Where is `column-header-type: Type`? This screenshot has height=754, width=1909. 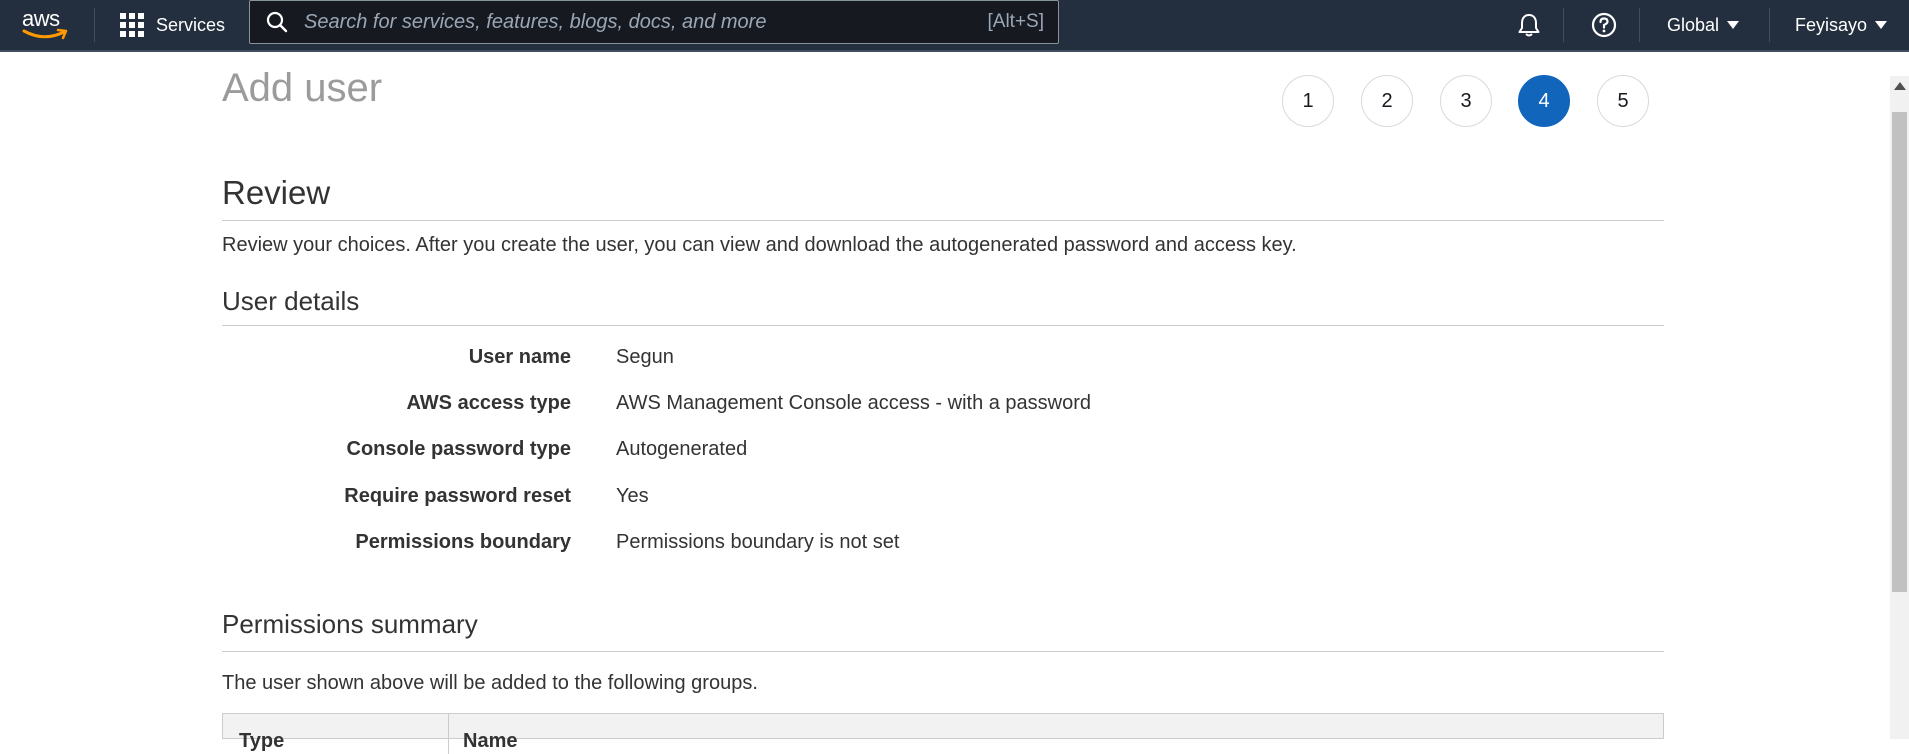
column-header-type: Type is located at coordinates (261, 741).